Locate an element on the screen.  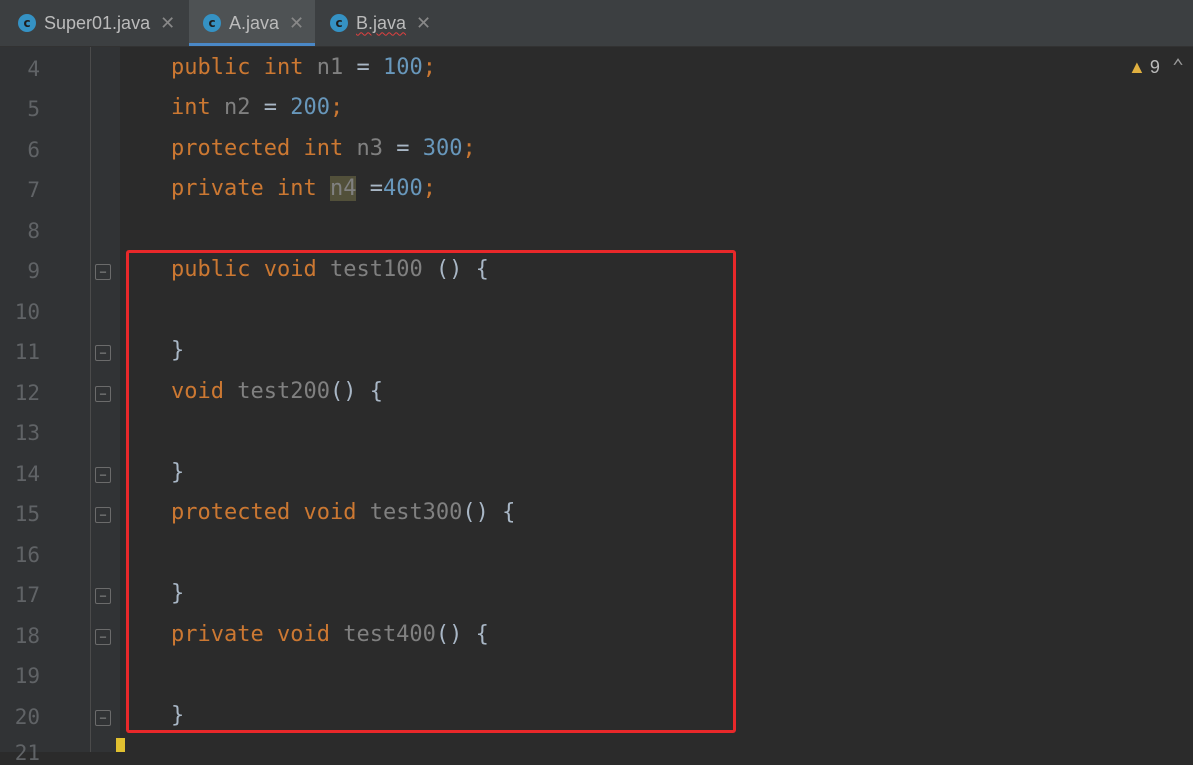
tab-super01: c Super01.java ✕ is located at coordinates (94, 23).